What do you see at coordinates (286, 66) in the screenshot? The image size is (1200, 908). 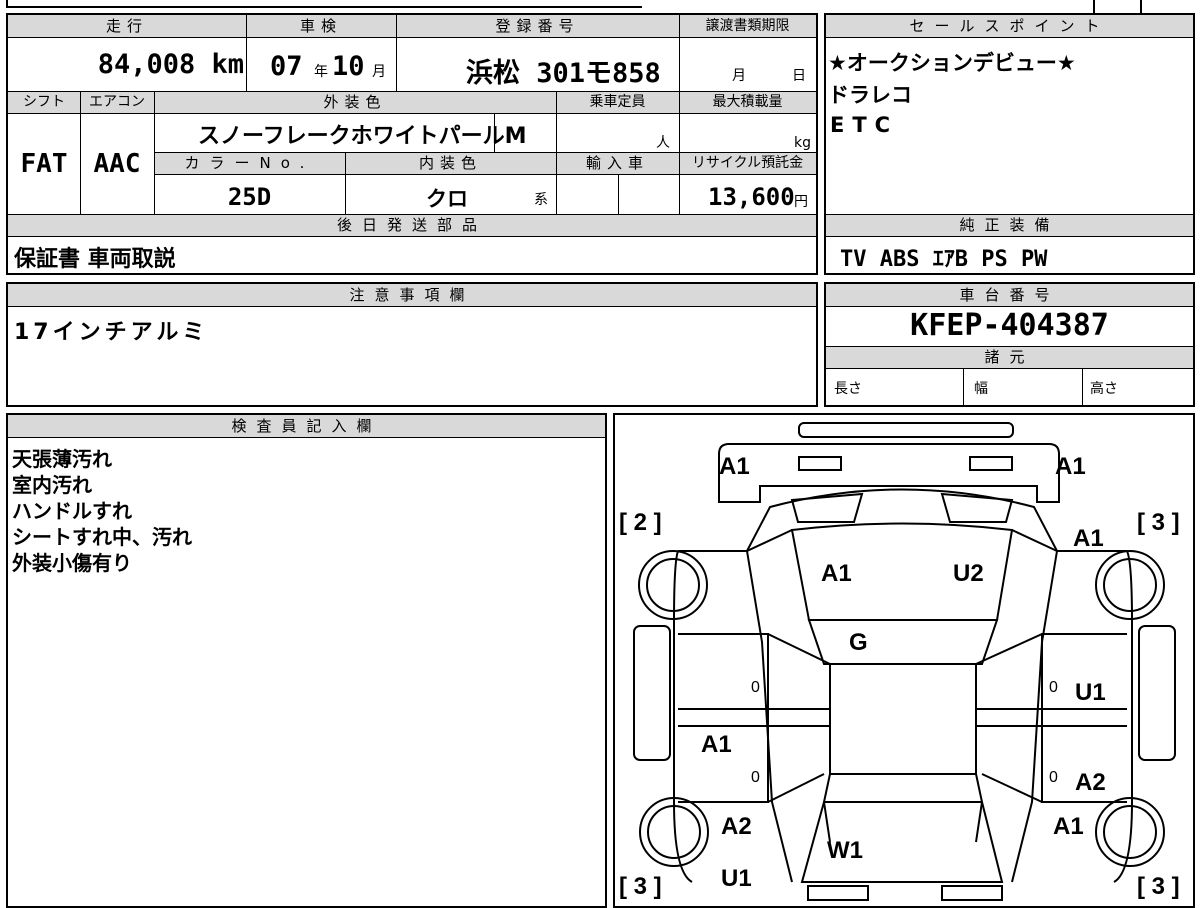 I see `inspection-year: 07` at bounding box center [286, 66].